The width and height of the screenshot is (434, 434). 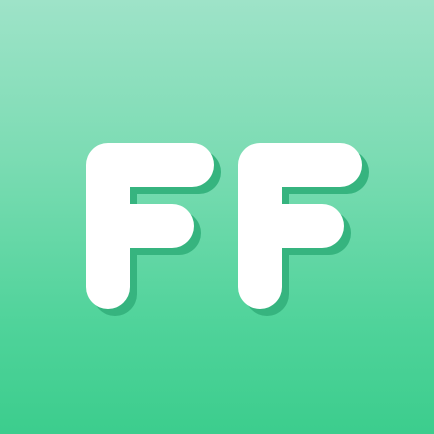 What do you see at coordinates (300, 226) in the screenshot?
I see `letter-f-right` at bounding box center [300, 226].